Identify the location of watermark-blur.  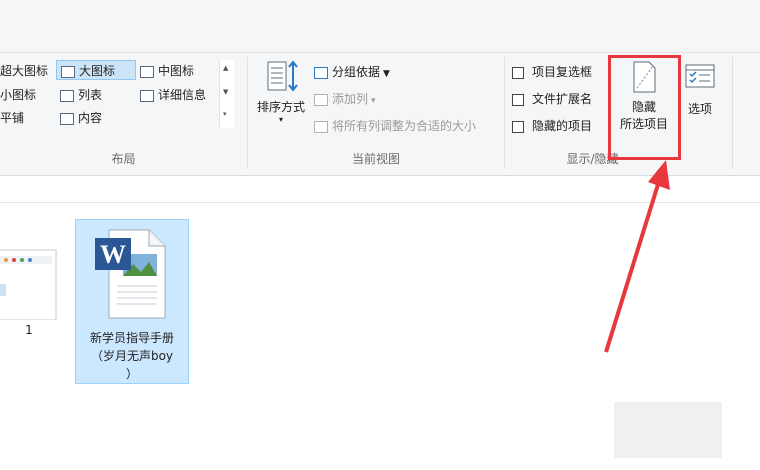
(668, 430).